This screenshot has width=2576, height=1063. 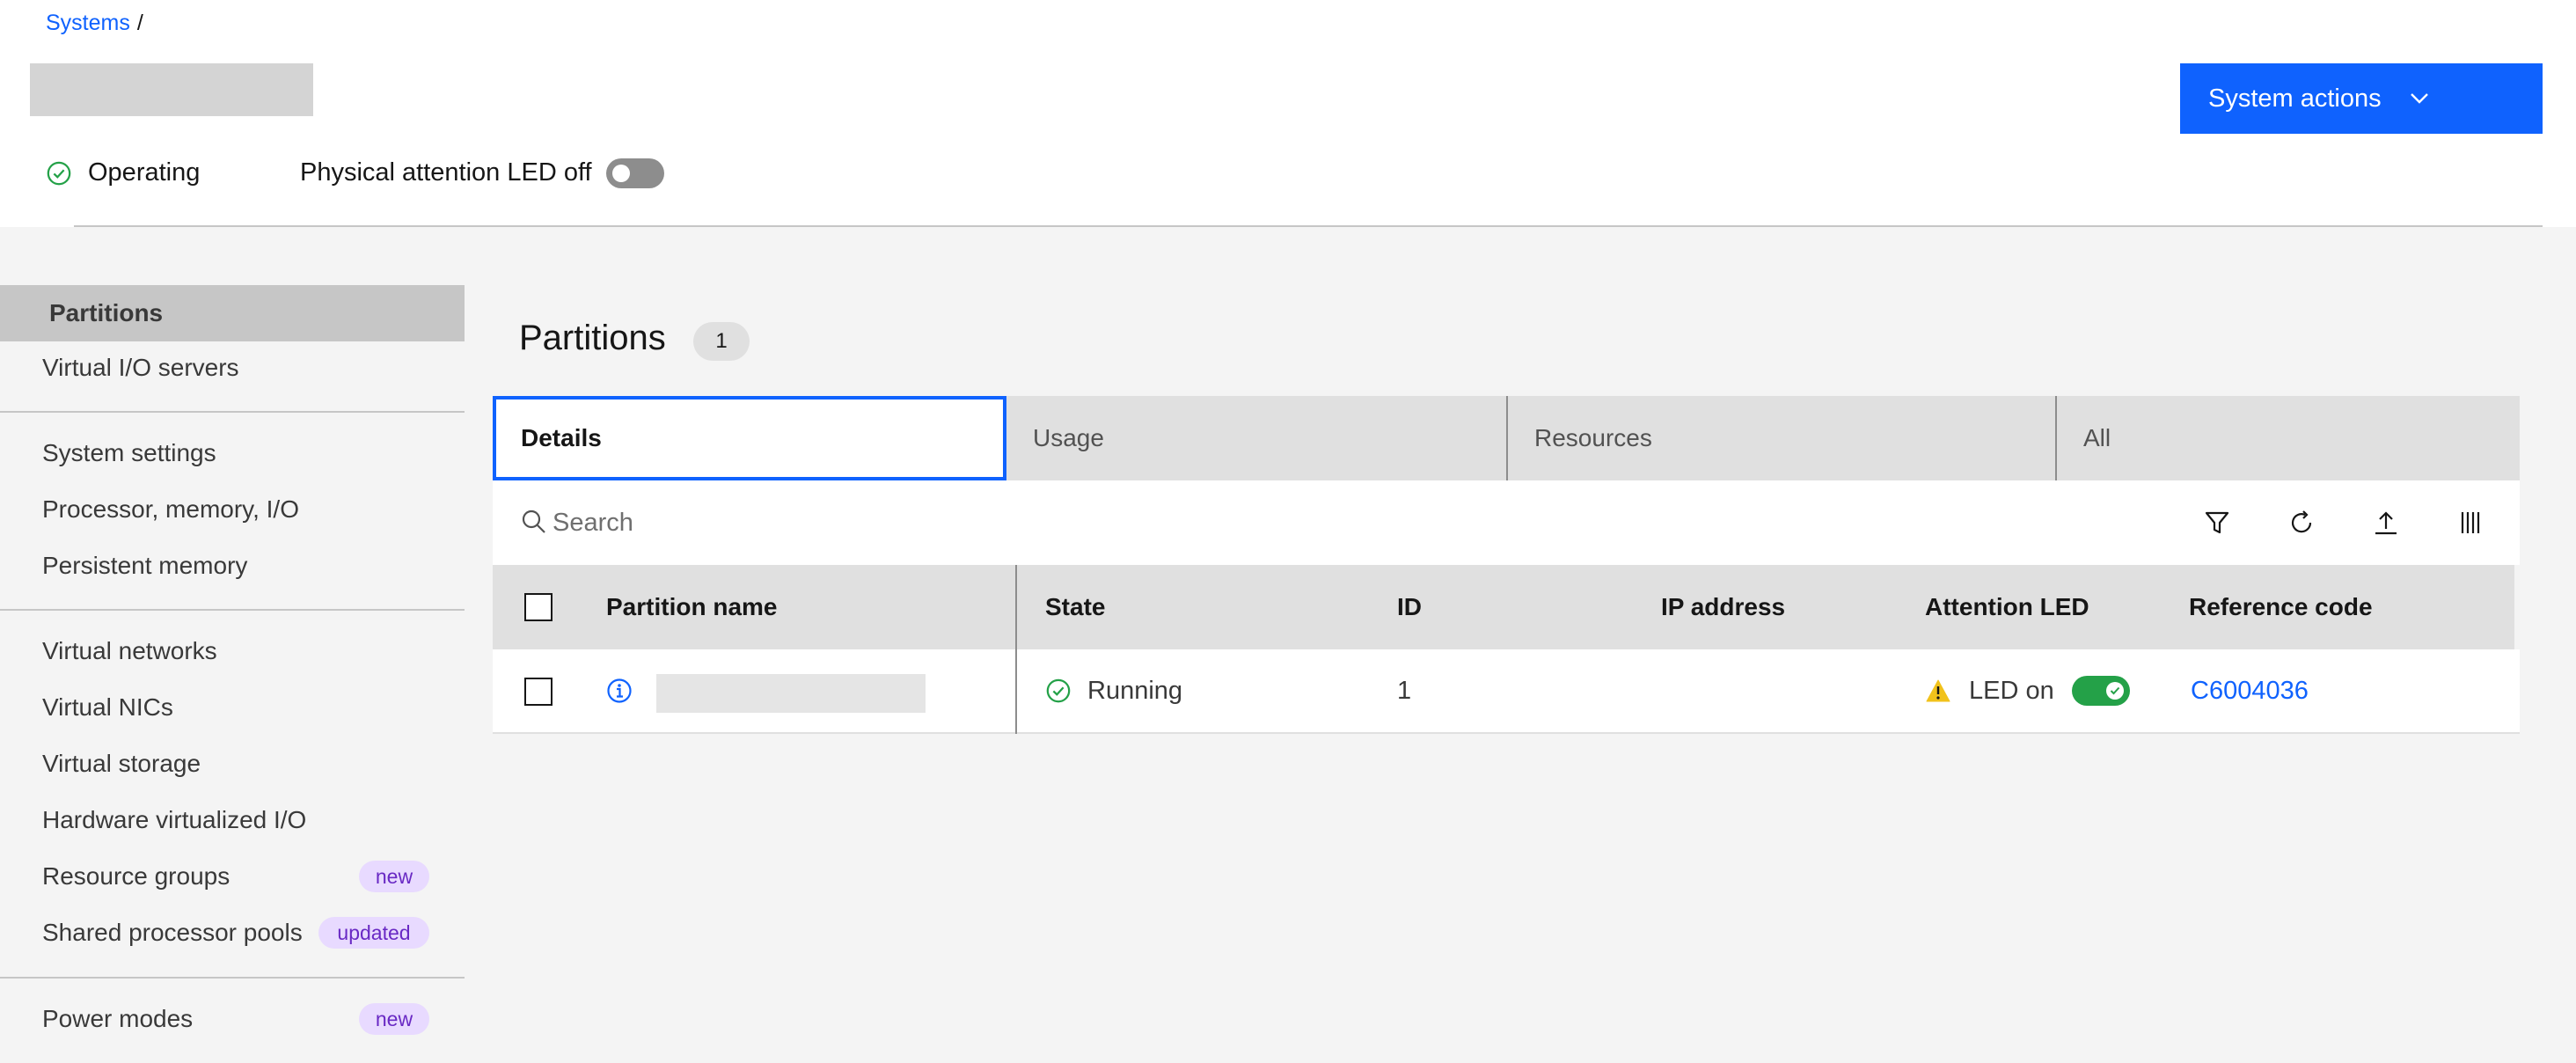 I want to click on warning-icon, so click(x=1938, y=690).